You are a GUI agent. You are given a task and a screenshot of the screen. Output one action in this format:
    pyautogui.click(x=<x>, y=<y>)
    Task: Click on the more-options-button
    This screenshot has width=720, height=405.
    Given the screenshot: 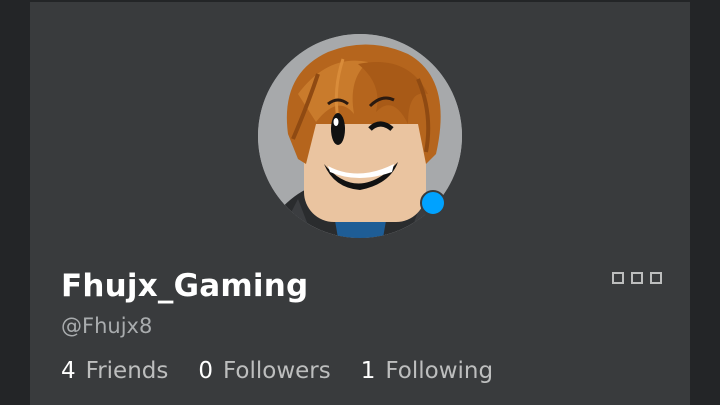 What is the action you would take?
    pyautogui.click(x=638, y=278)
    